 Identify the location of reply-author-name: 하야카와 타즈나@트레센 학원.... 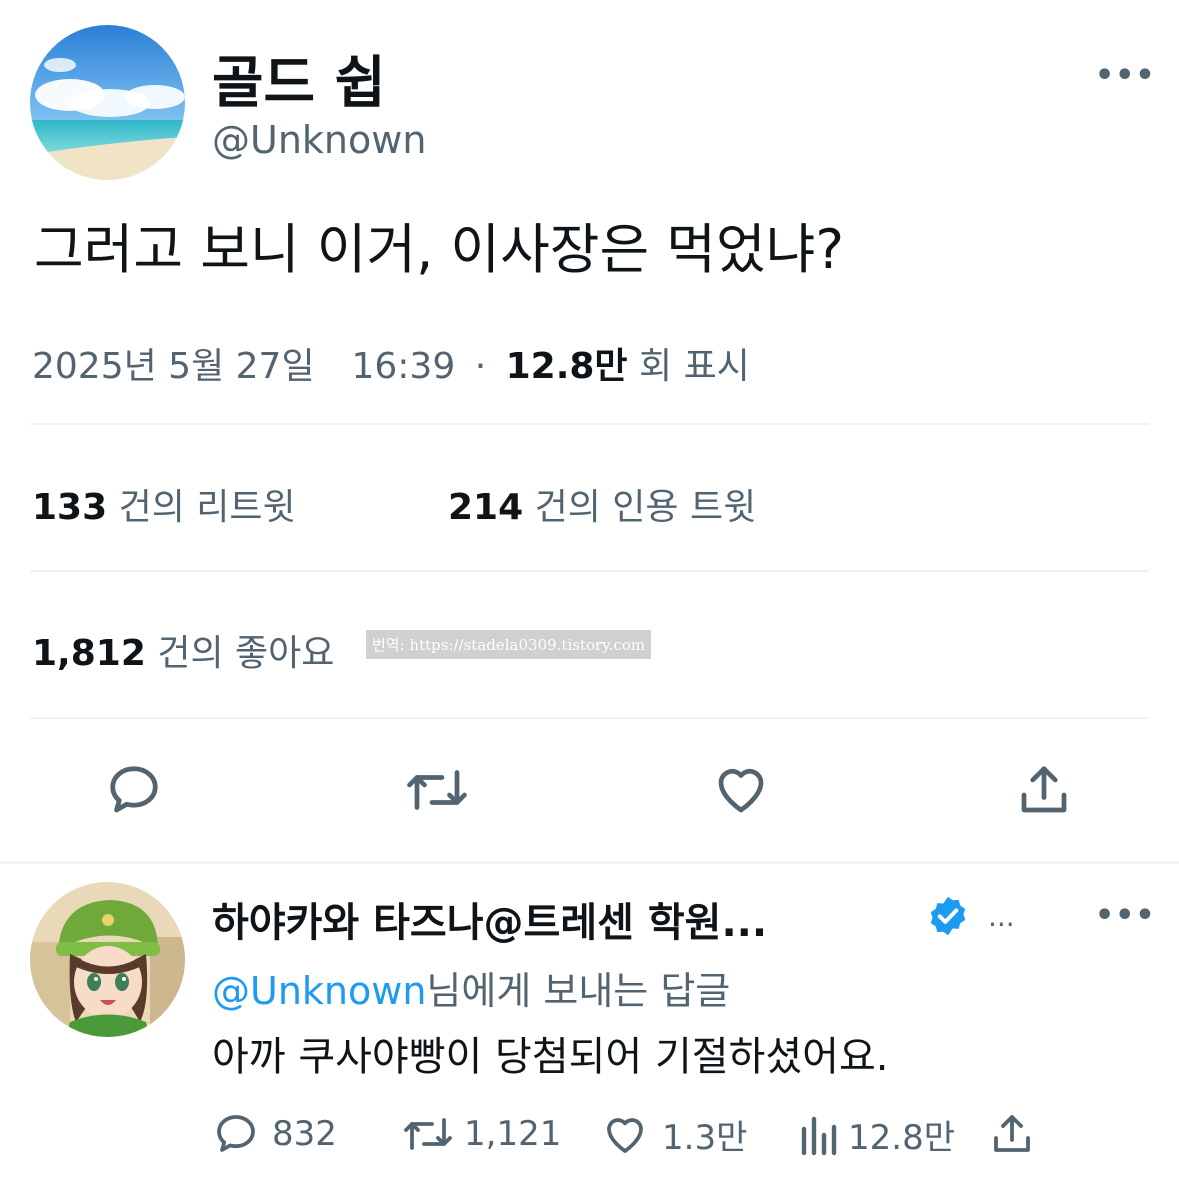
(489, 919).